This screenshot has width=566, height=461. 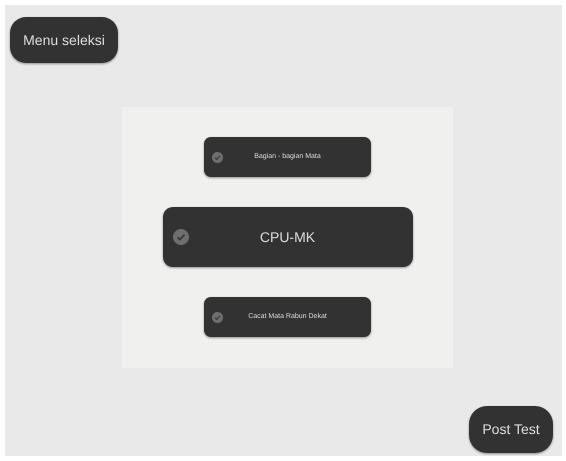 What do you see at coordinates (64, 40) in the screenshot?
I see `menu-button: Menu seleksi` at bounding box center [64, 40].